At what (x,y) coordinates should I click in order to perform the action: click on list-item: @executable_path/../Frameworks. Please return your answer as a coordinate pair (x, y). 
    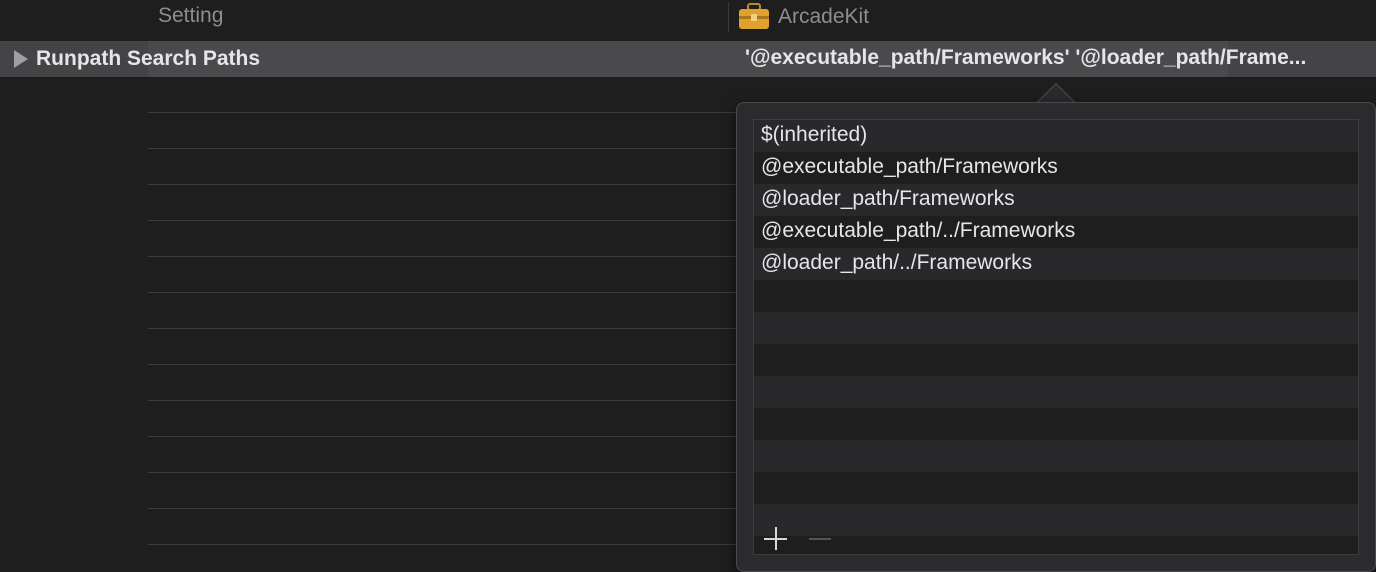
    Looking at the image, I should click on (1056, 232).